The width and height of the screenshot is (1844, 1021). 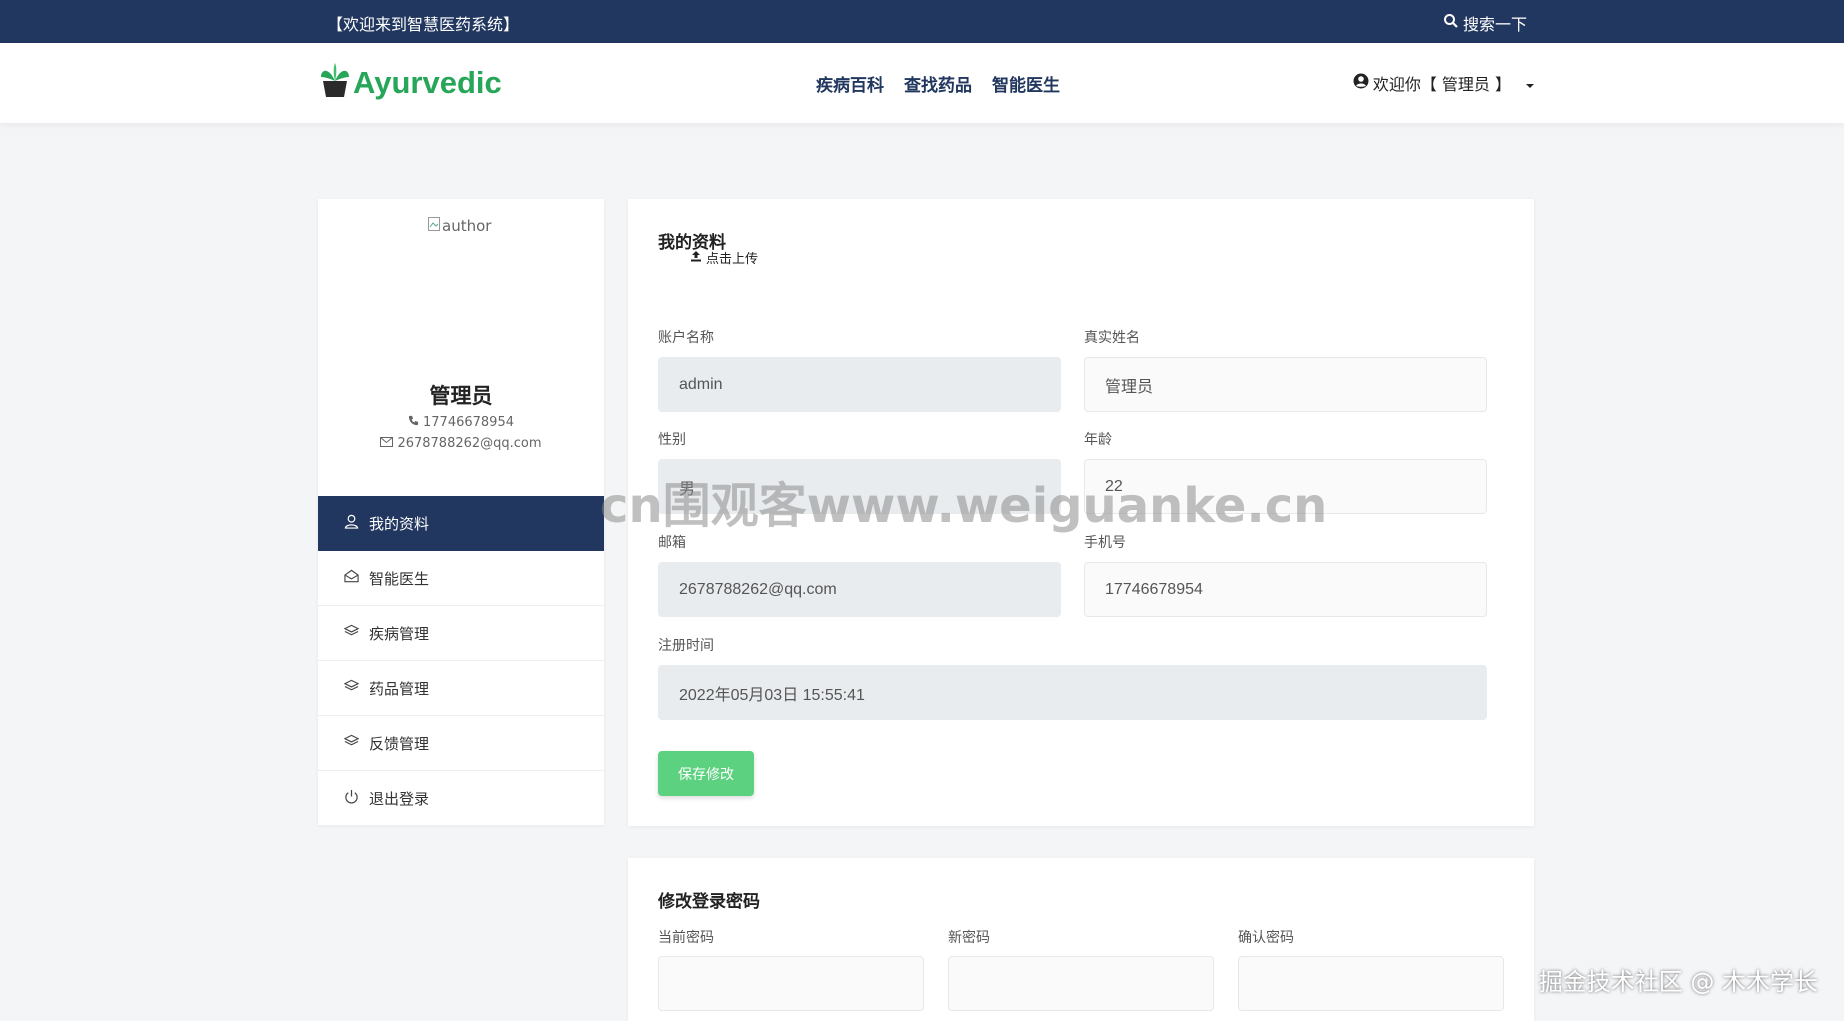 I want to click on avatar-alt-text: author, so click(x=467, y=226).